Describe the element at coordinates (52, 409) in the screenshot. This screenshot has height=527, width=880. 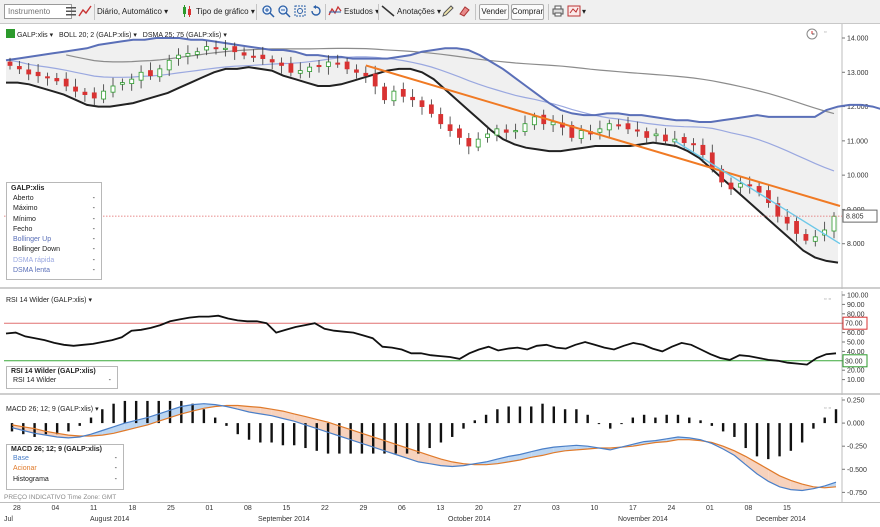
I see `macd-pane-header: MACD 26; 12; 9 (GALP:xlis) ▾` at that location.